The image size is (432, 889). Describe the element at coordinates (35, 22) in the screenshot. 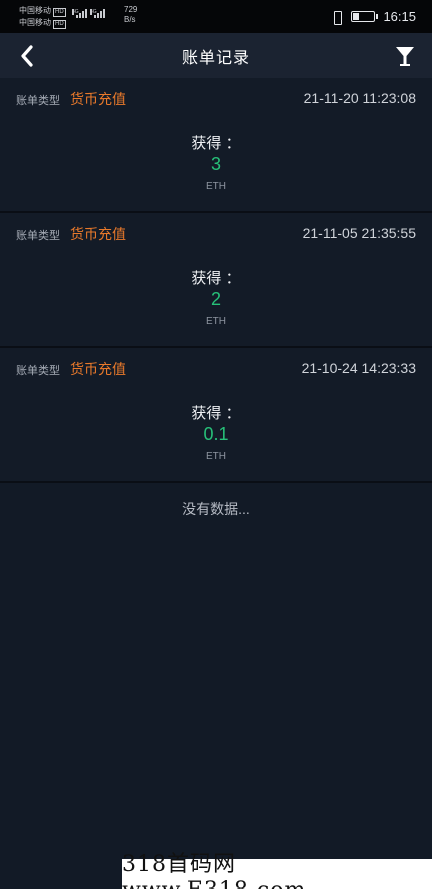

I see `carrier-2-label: 中国移动` at that location.